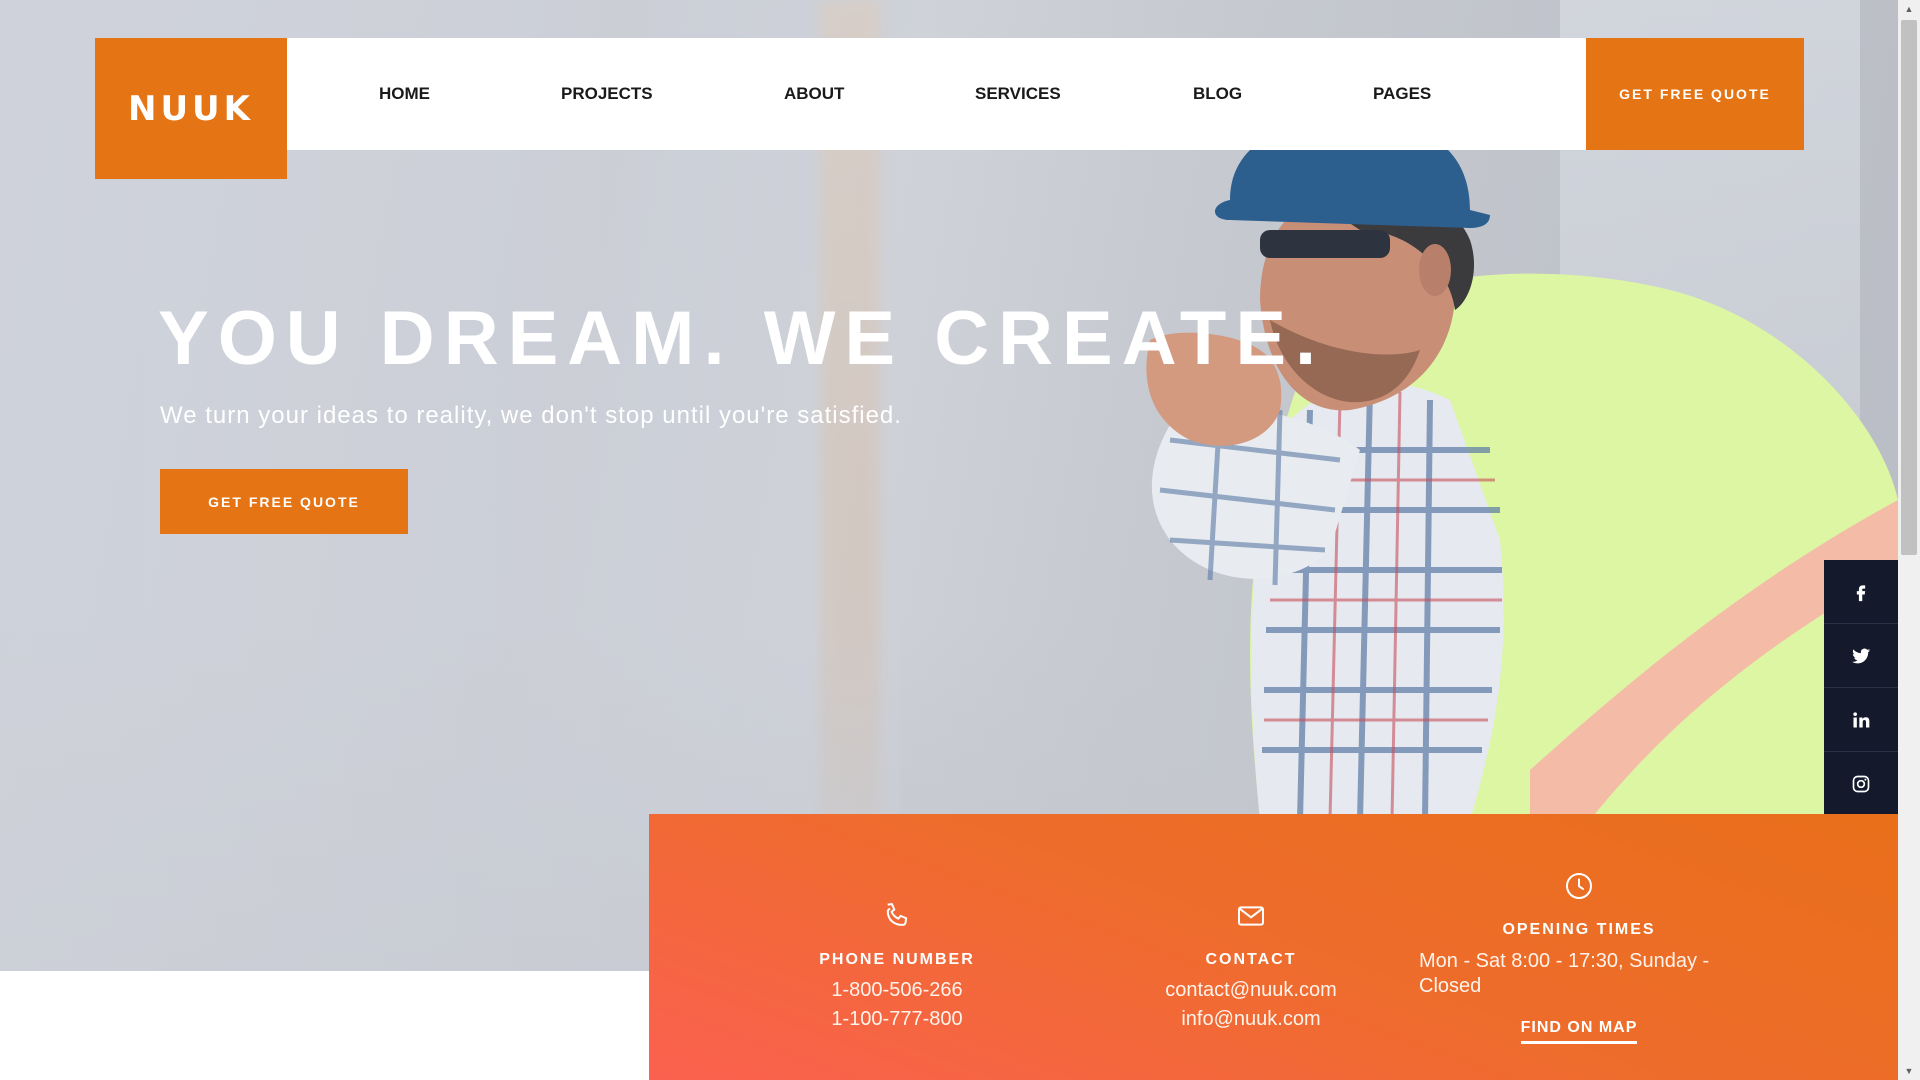 The width and height of the screenshot is (1920, 1080). I want to click on contact-email-1: contact@nuuk.com, so click(1251, 990).